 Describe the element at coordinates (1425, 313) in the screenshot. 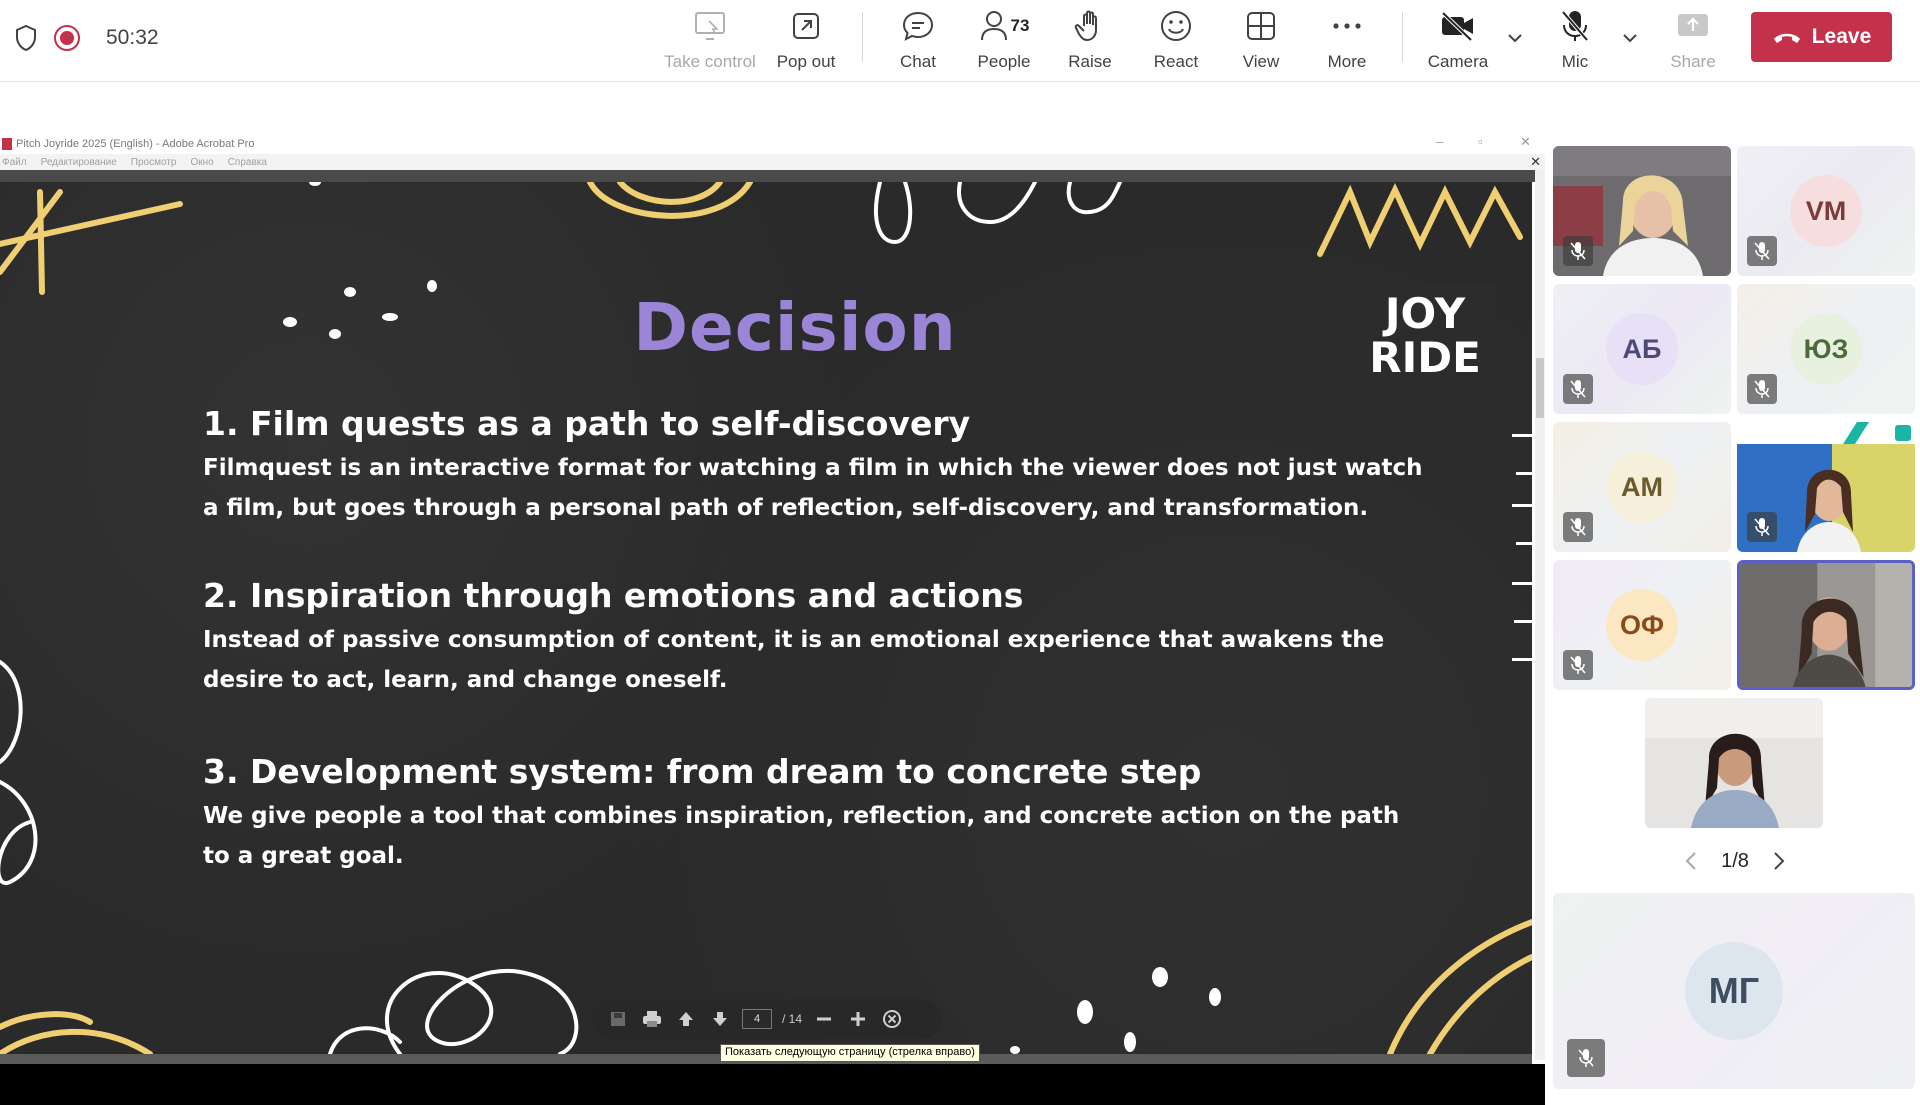

I see `logo-line-1: JOY` at that location.